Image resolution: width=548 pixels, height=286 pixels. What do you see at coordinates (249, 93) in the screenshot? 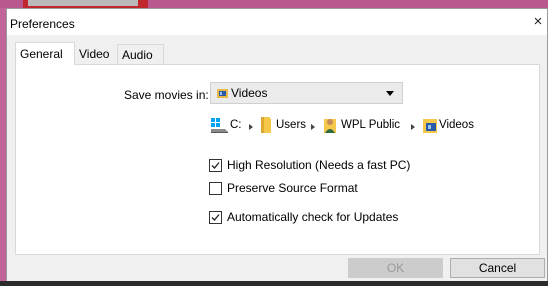
I see `save-location-value: Videos` at bounding box center [249, 93].